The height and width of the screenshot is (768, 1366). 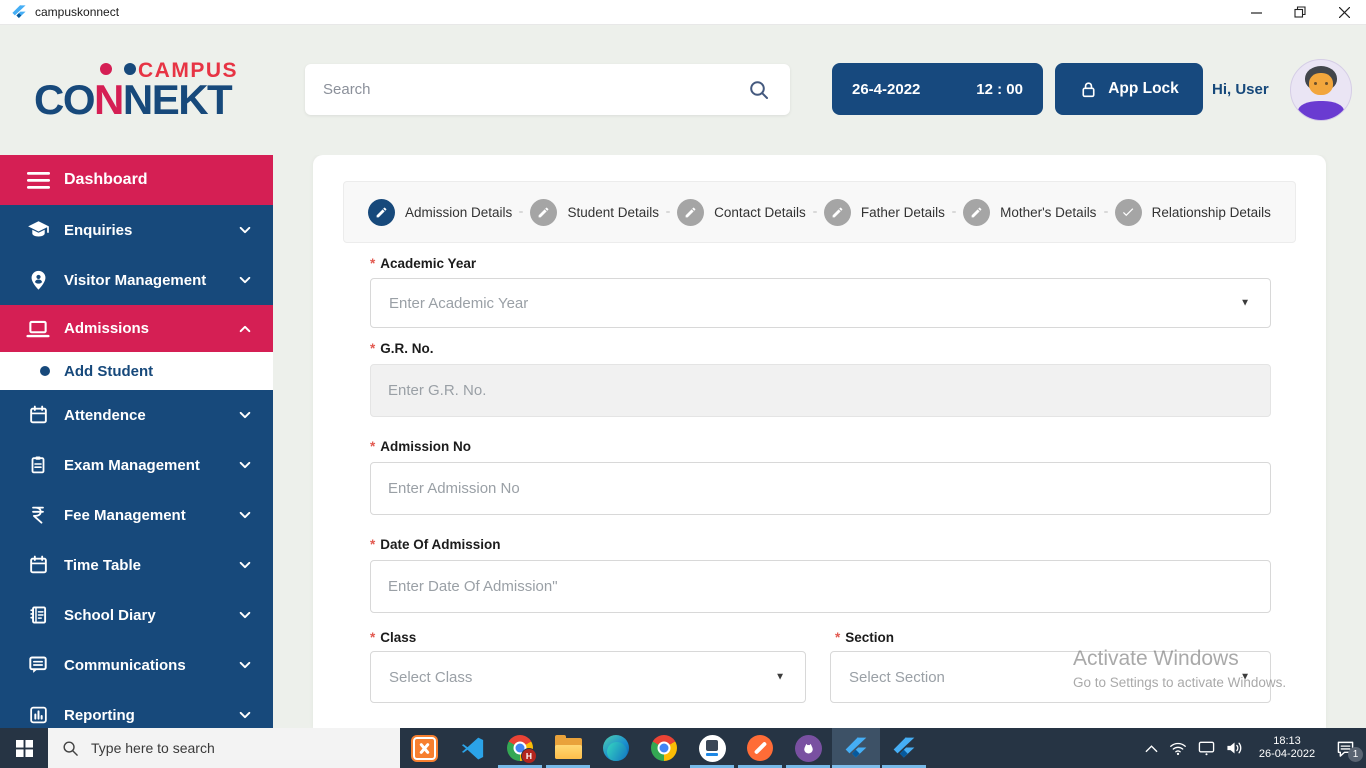 I want to click on wizard-step-label: Father Details, so click(x=902, y=212).